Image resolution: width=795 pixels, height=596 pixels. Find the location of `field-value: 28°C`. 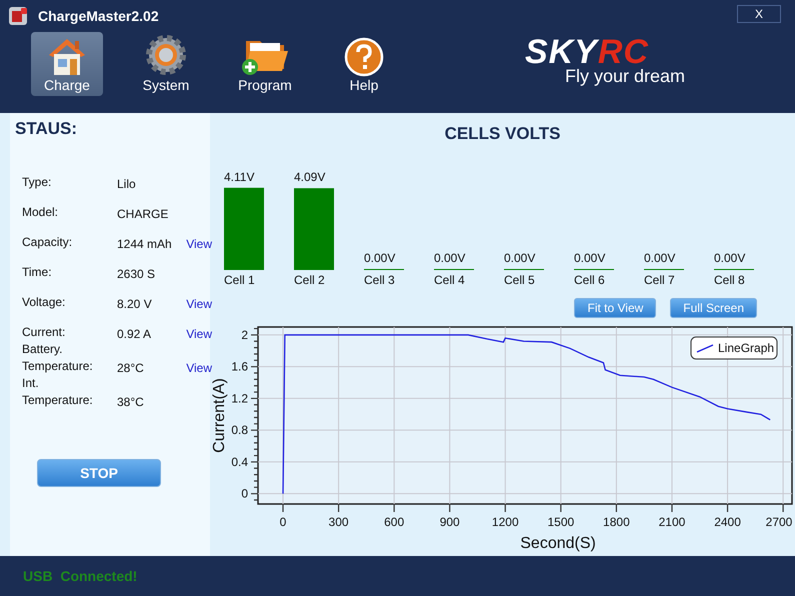

field-value: 28°C is located at coordinates (131, 368).